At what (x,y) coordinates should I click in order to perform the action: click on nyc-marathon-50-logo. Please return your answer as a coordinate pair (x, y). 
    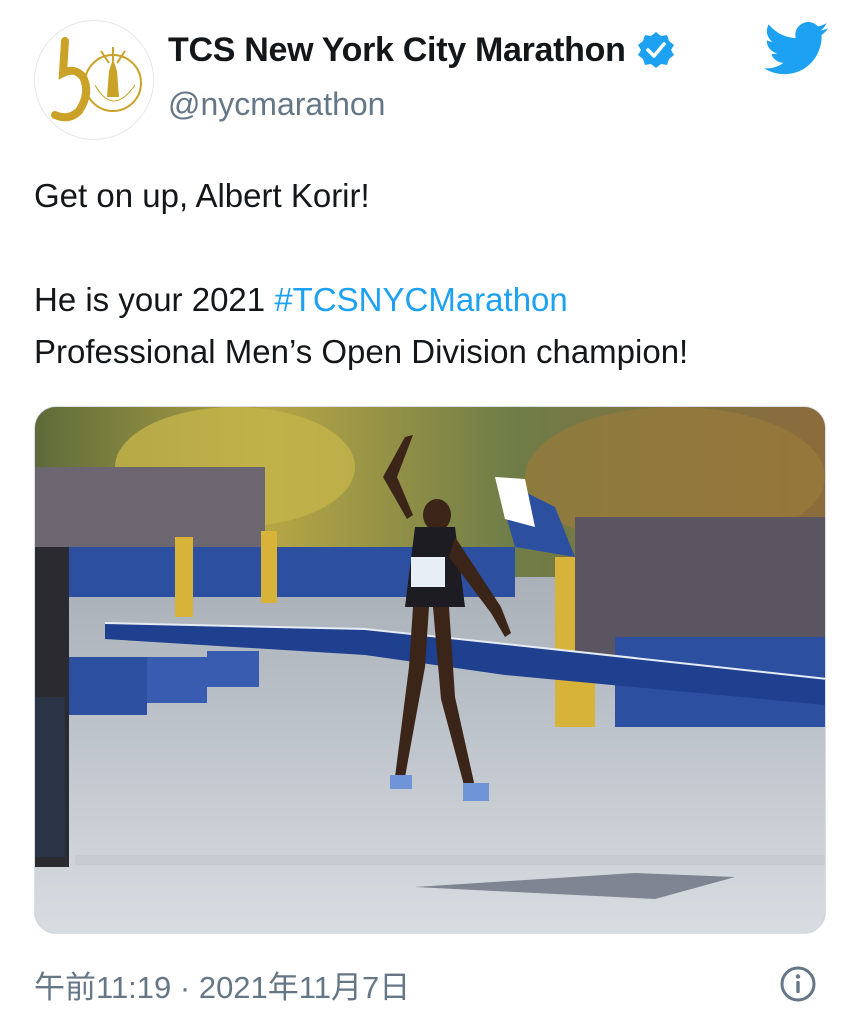
    Looking at the image, I should click on (95, 81).